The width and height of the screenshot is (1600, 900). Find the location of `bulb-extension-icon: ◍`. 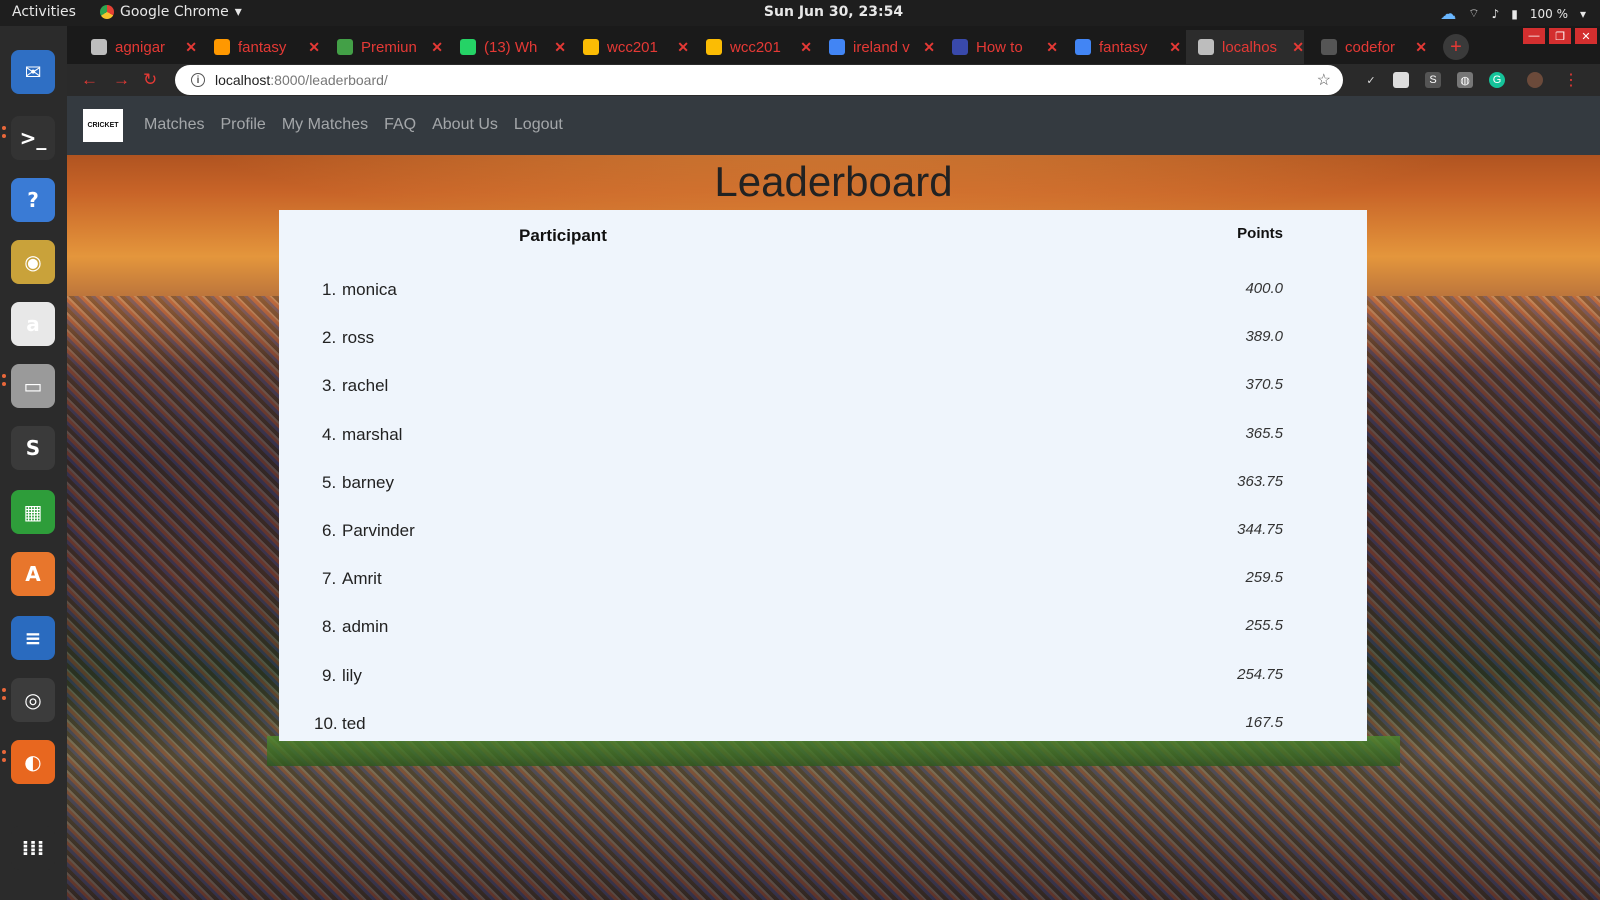

bulb-extension-icon: ◍ is located at coordinates (1465, 80).